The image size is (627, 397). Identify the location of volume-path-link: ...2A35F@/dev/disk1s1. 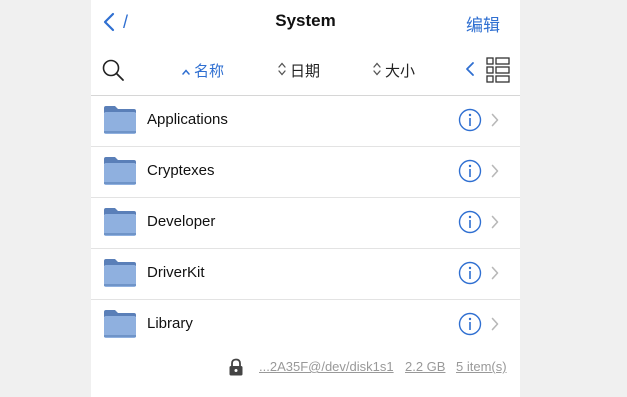
(326, 366).